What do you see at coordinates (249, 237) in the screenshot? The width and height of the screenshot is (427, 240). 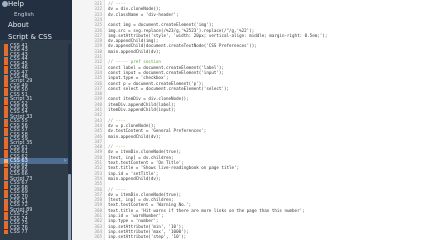 I see `code-line: 365 inp.setAttribute('step', '10');` at bounding box center [249, 237].